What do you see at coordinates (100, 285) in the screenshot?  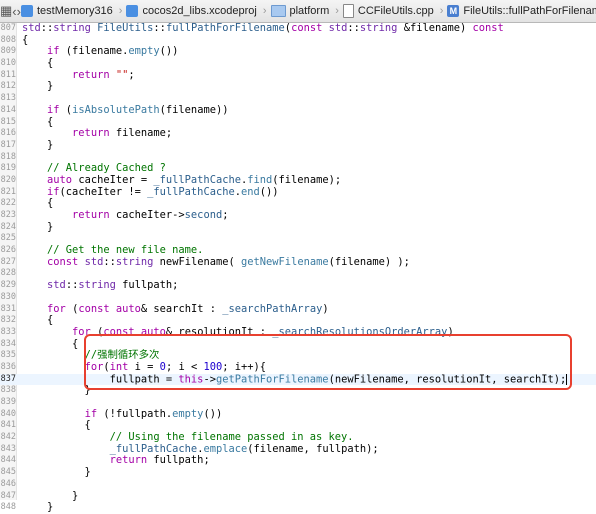 I see `code-text: std::string fullpath;` at bounding box center [100, 285].